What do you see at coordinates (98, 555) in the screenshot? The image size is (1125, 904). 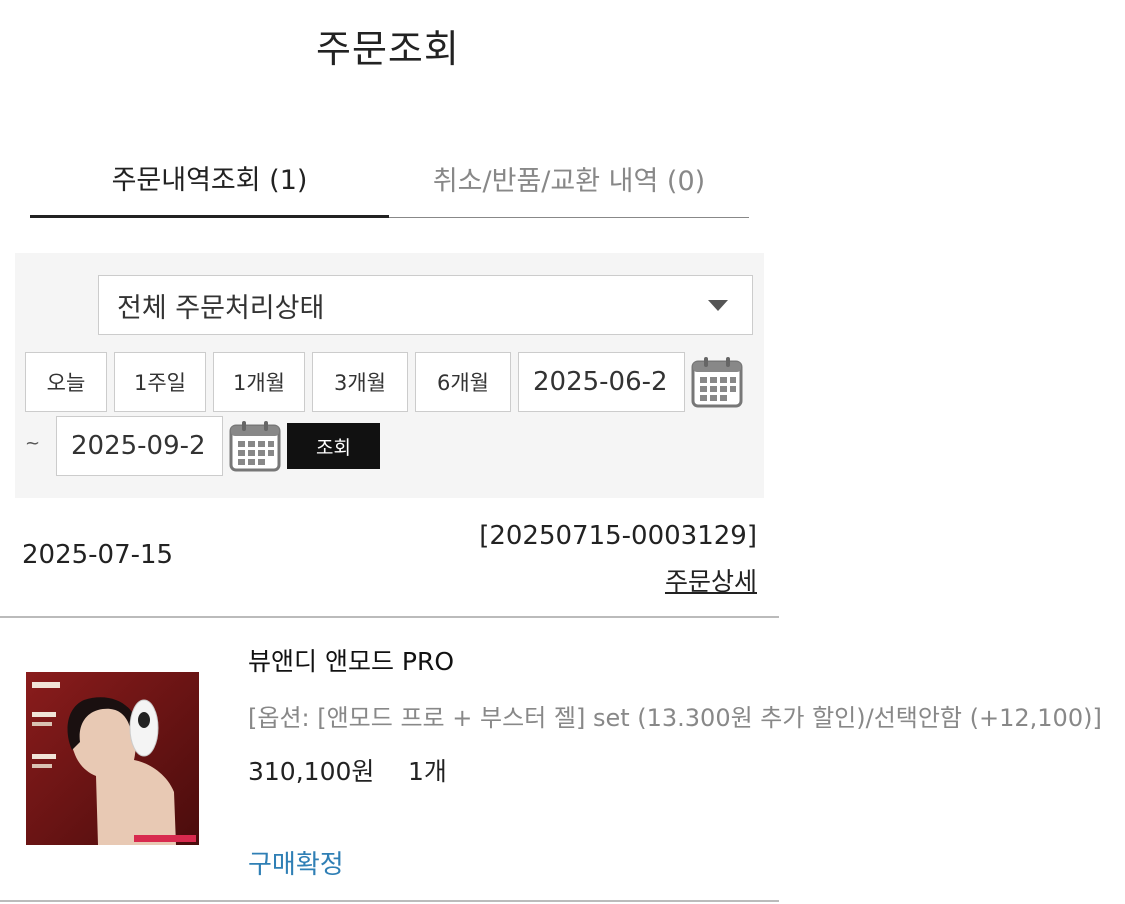 I see `order-date: 2025-07-15` at bounding box center [98, 555].